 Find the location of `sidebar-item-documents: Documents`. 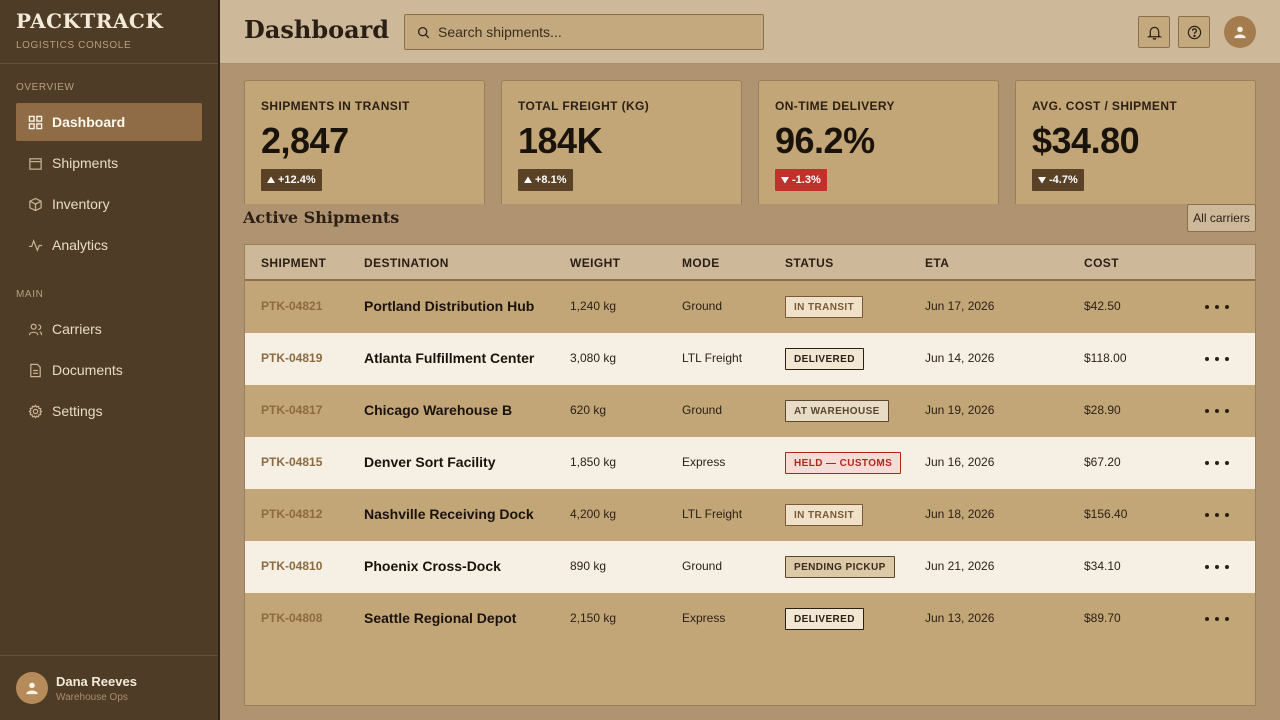

sidebar-item-documents: Documents is located at coordinates (109, 370).